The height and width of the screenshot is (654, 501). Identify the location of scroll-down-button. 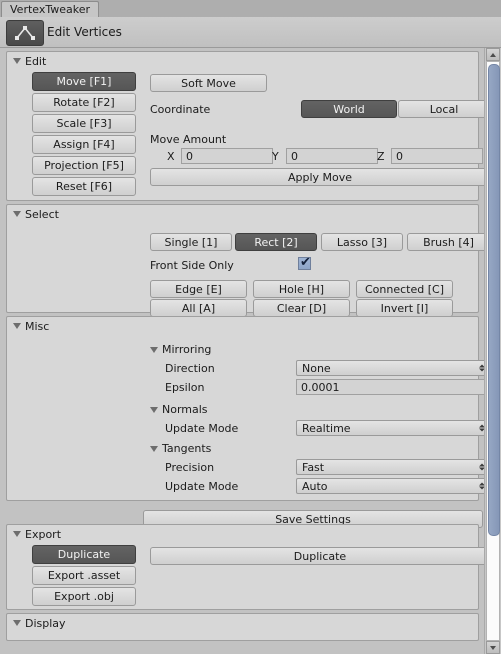
(493, 647).